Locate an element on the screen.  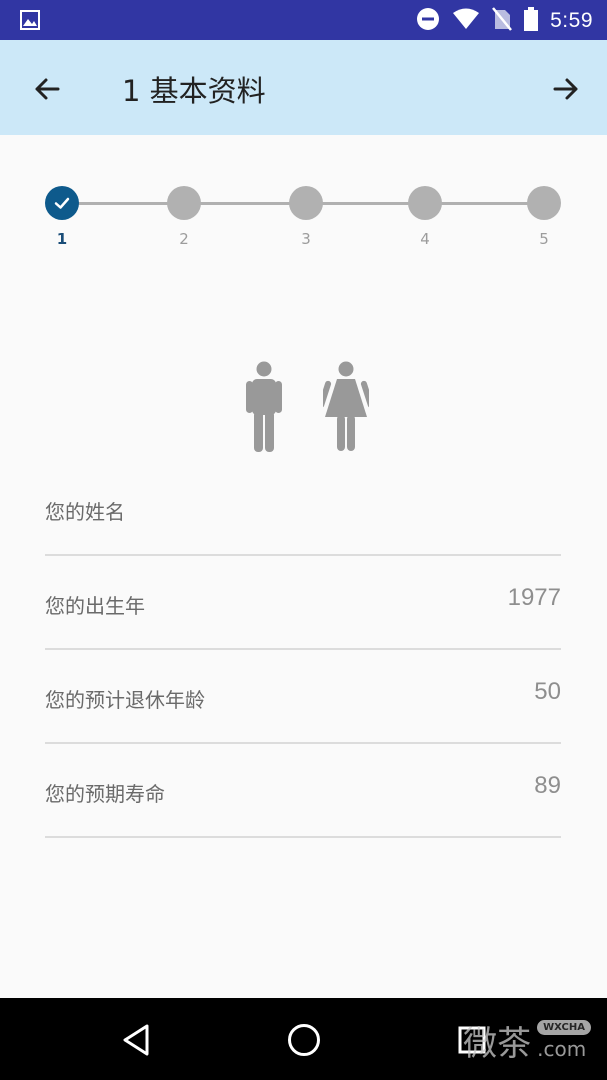
nav-back-button is located at coordinates (136, 1040).